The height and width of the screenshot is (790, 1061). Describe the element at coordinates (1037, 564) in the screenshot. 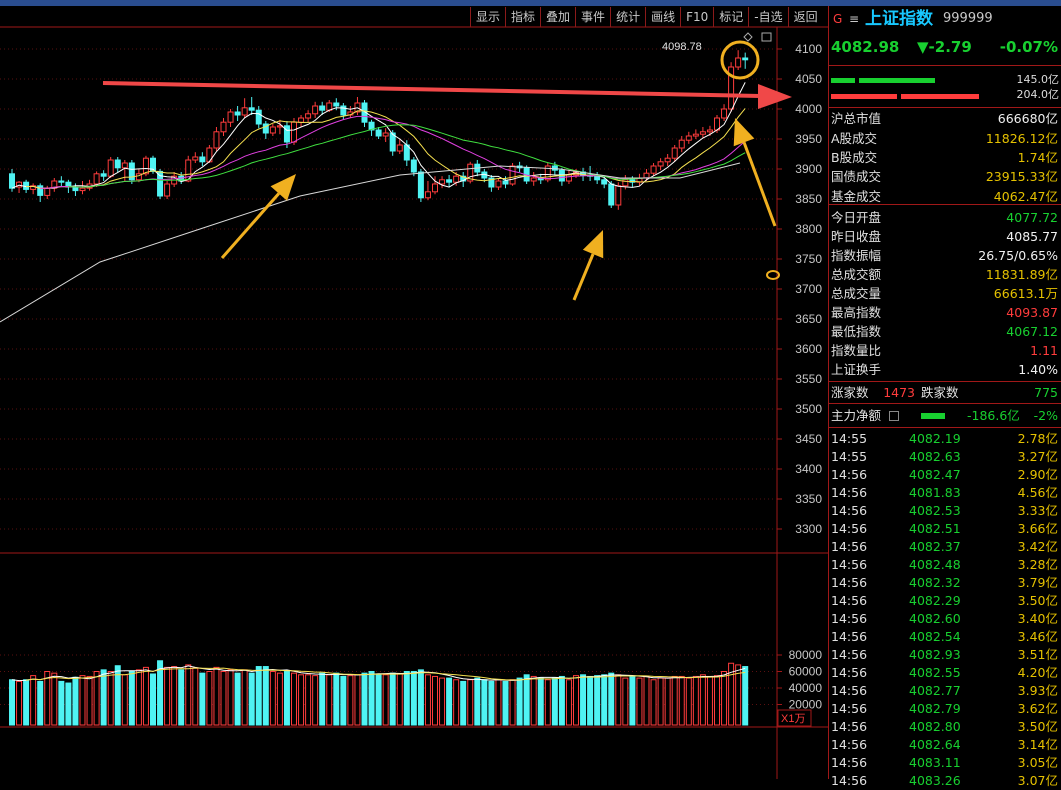

I see `tick-amount: 3.28亿` at that location.